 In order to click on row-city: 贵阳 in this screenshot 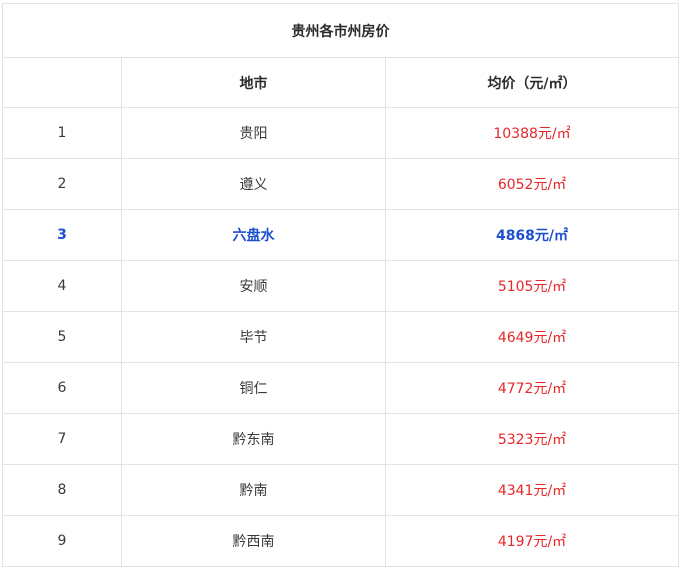, I will do `click(253, 133)`.